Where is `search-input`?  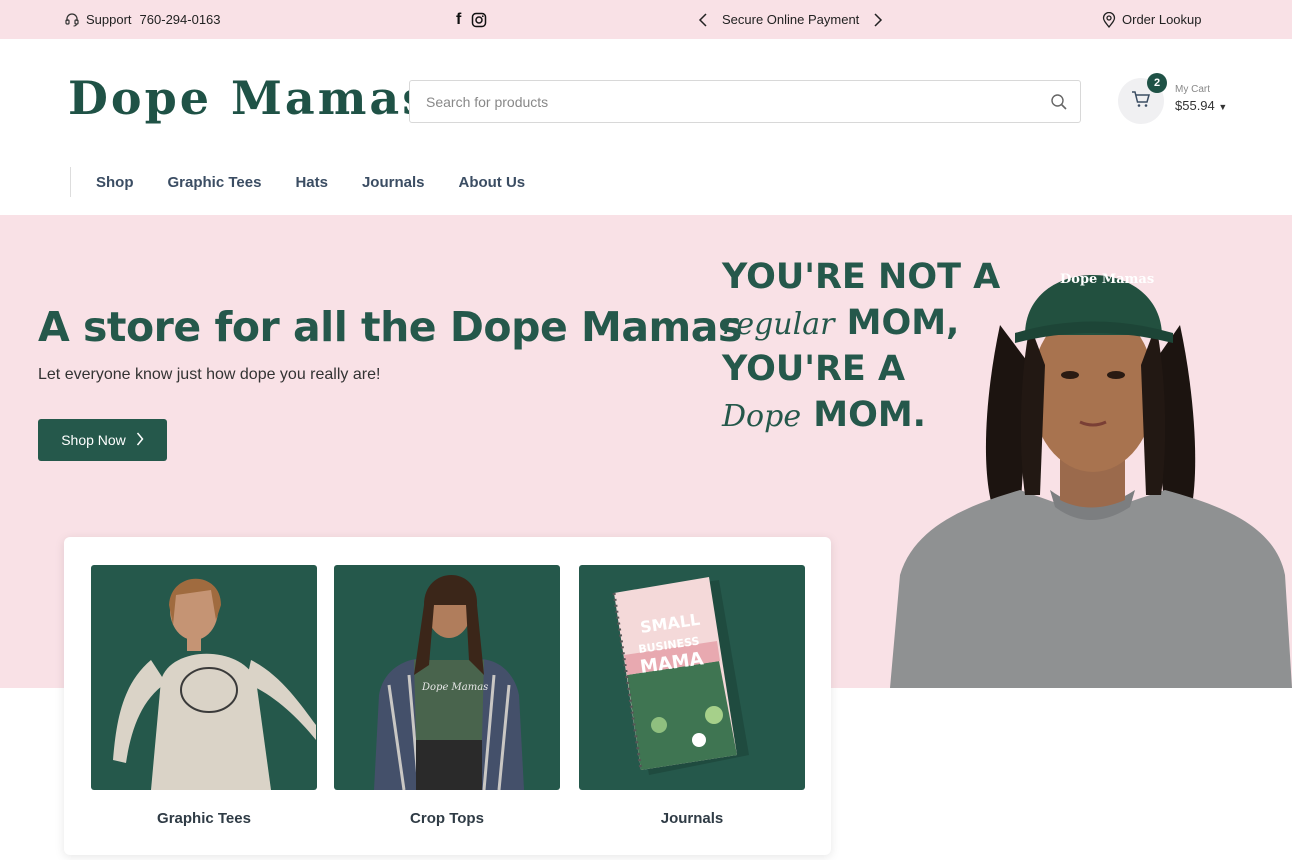
search-input is located at coordinates (710, 101).